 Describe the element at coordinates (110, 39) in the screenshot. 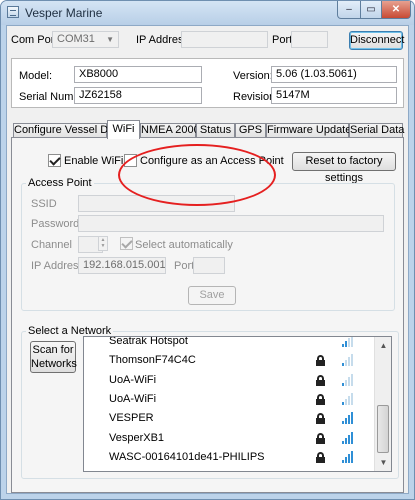

I see `chevron-down-icon: ▼` at that location.